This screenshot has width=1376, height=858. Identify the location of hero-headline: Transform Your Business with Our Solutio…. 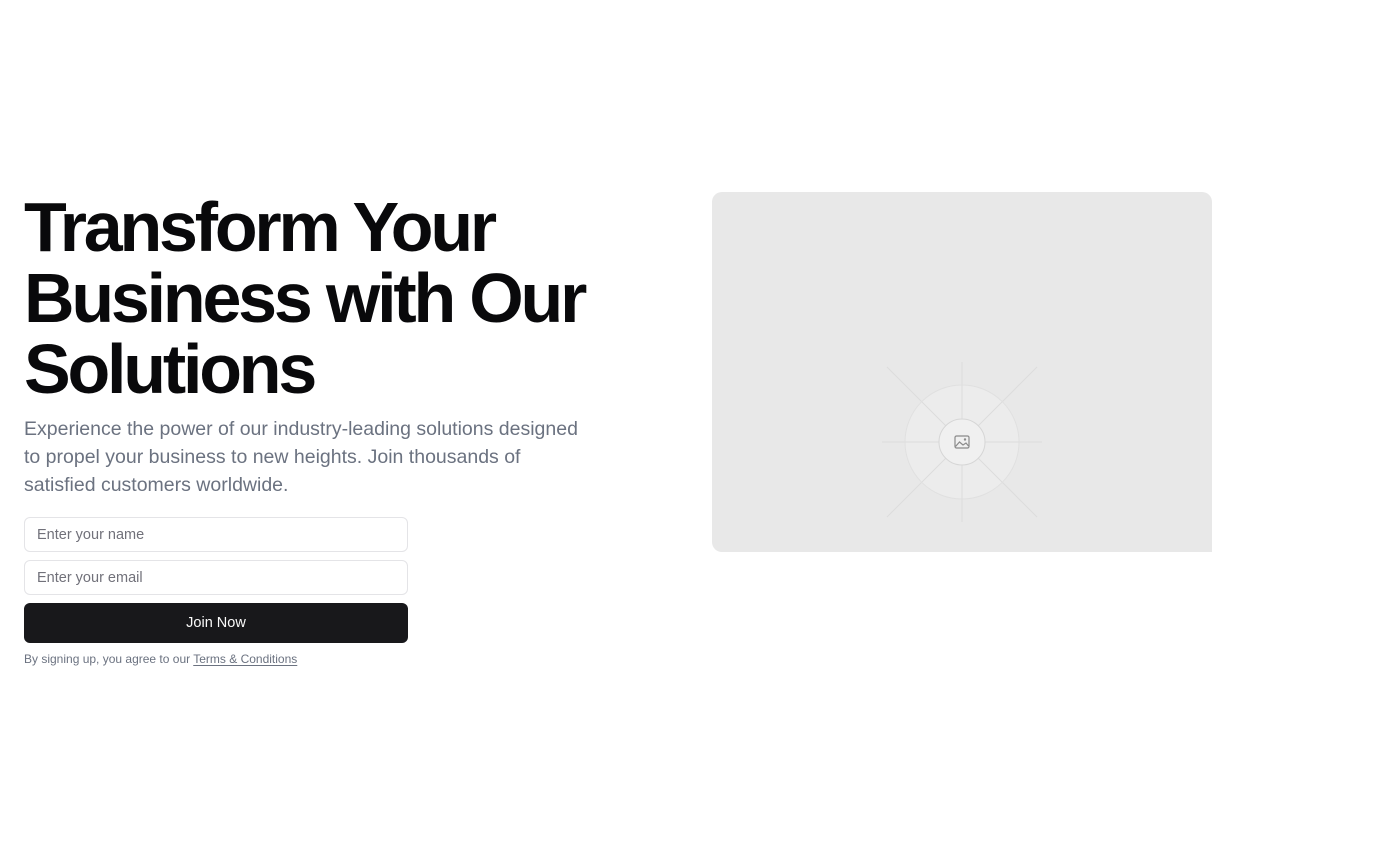
(334, 298).